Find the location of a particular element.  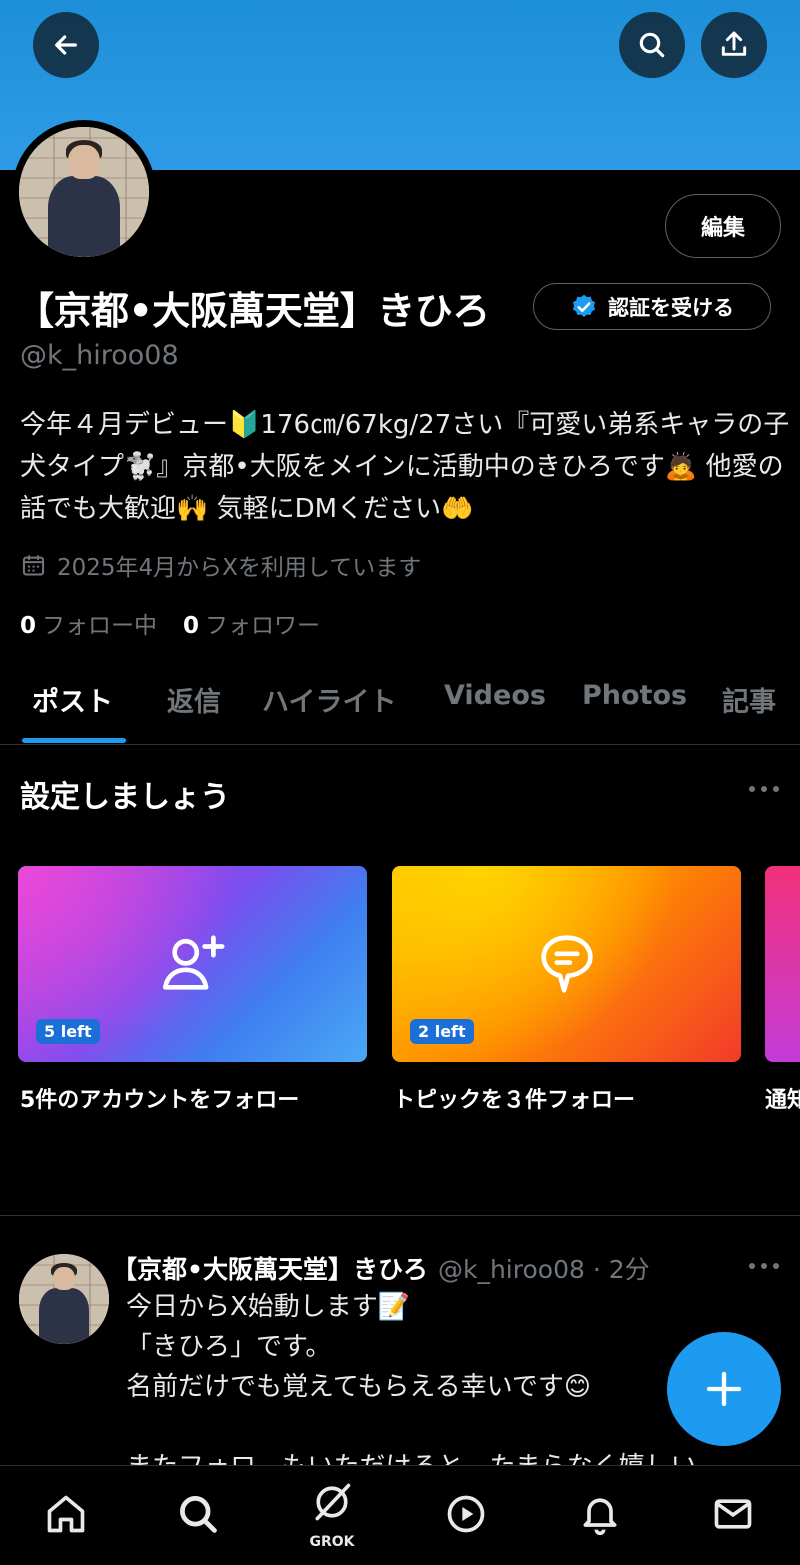

post-meta: @k_hiroo08 · 2分 is located at coordinates (543, 1269).